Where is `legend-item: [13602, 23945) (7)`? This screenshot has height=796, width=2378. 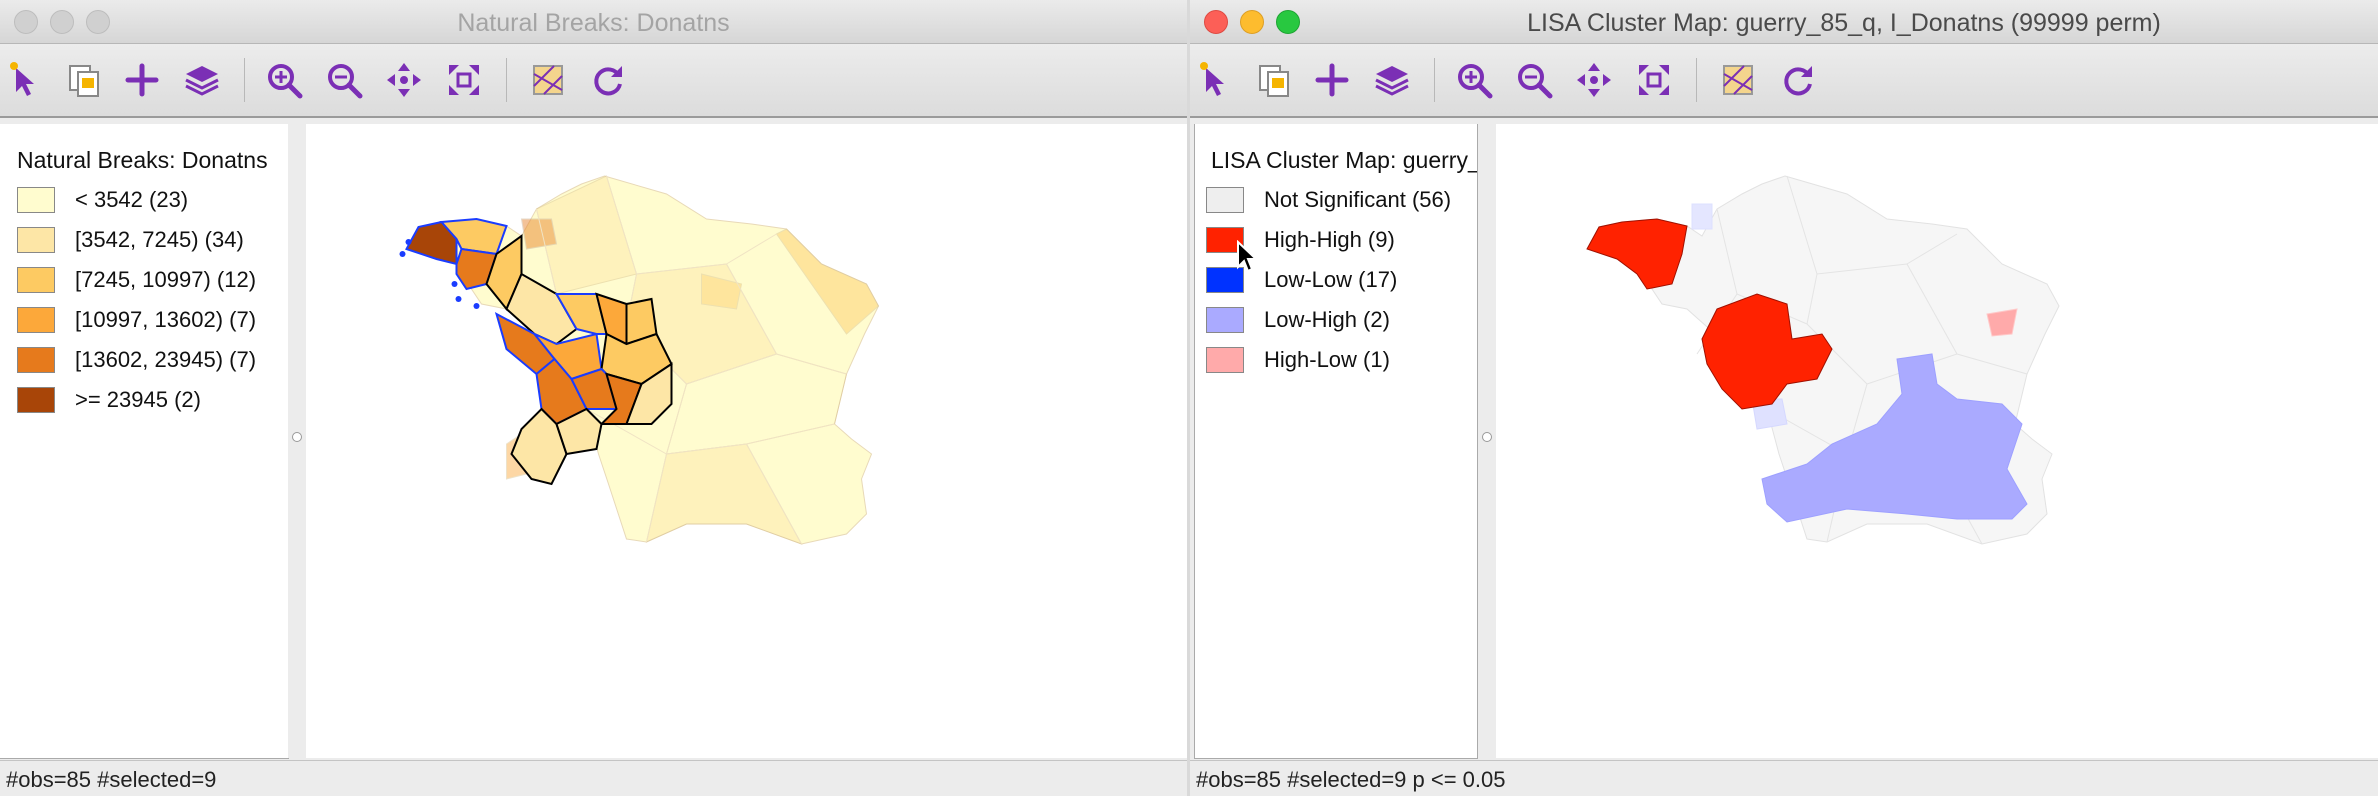 legend-item: [13602, 23945) (7) is located at coordinates (136, 360).